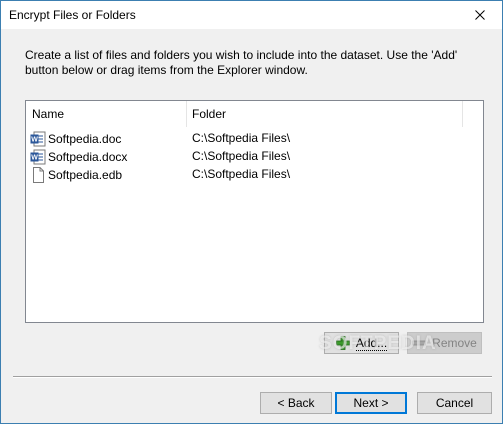 The height and width of the screenshot is (424, 503). I want to click on plus-icon, so click(342, 343).